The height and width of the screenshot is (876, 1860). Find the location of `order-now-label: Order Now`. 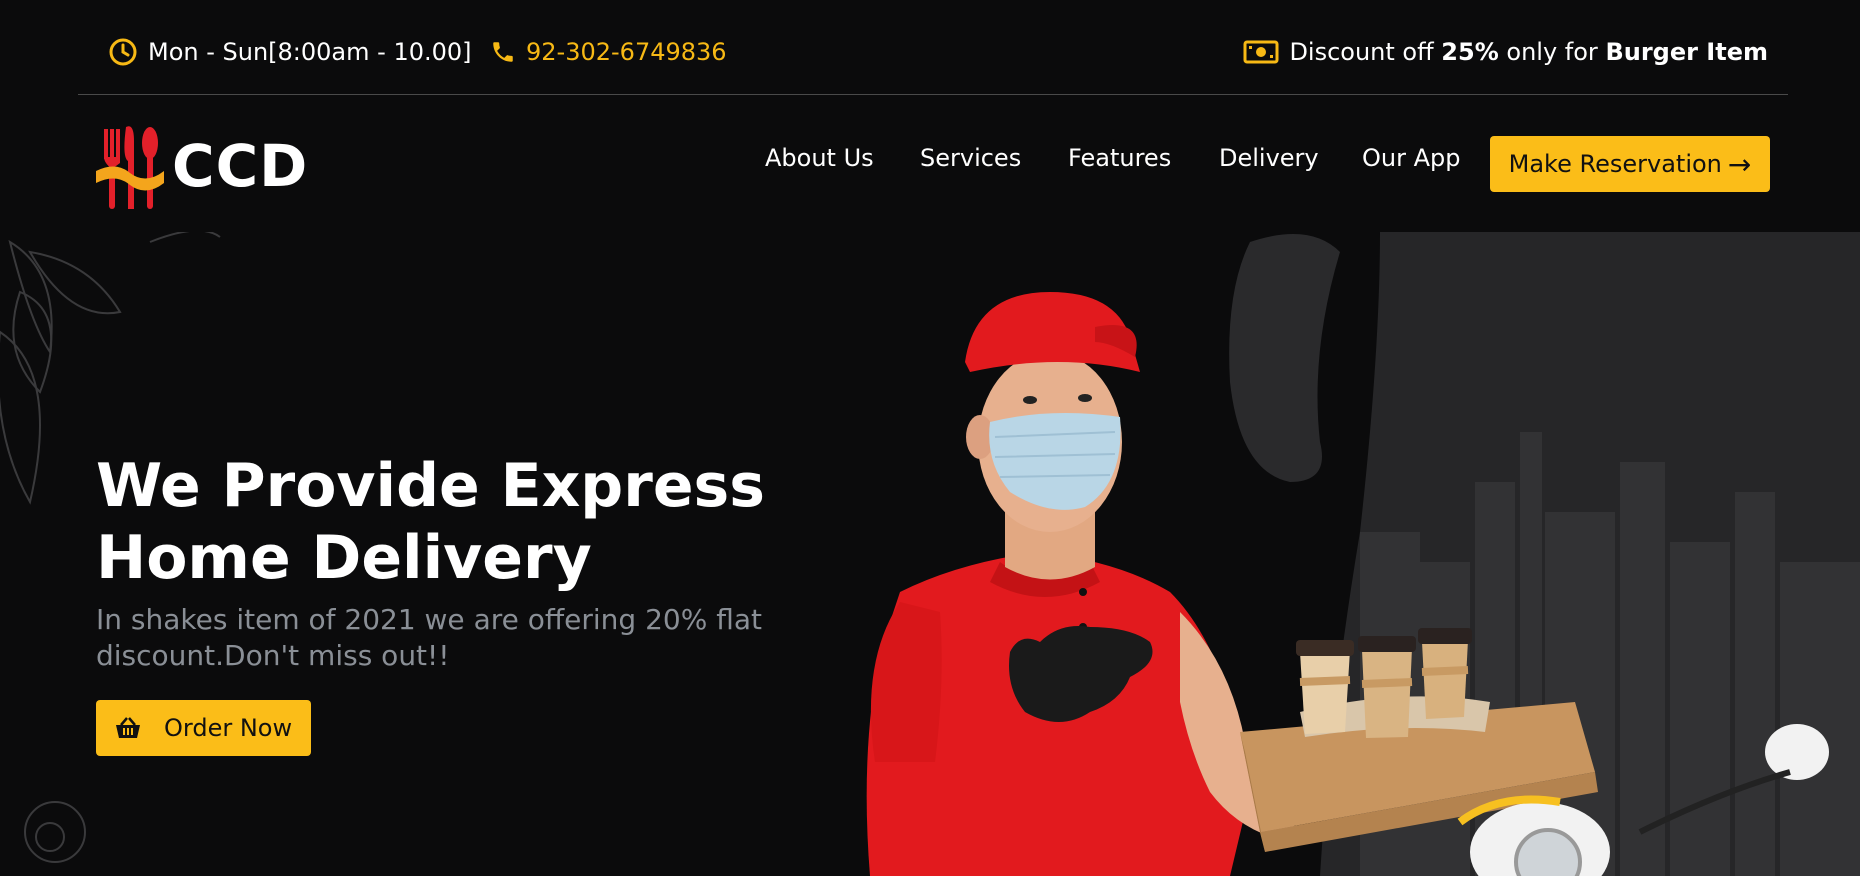

order-now-label: Order Now is located at coordinates (228, 728).